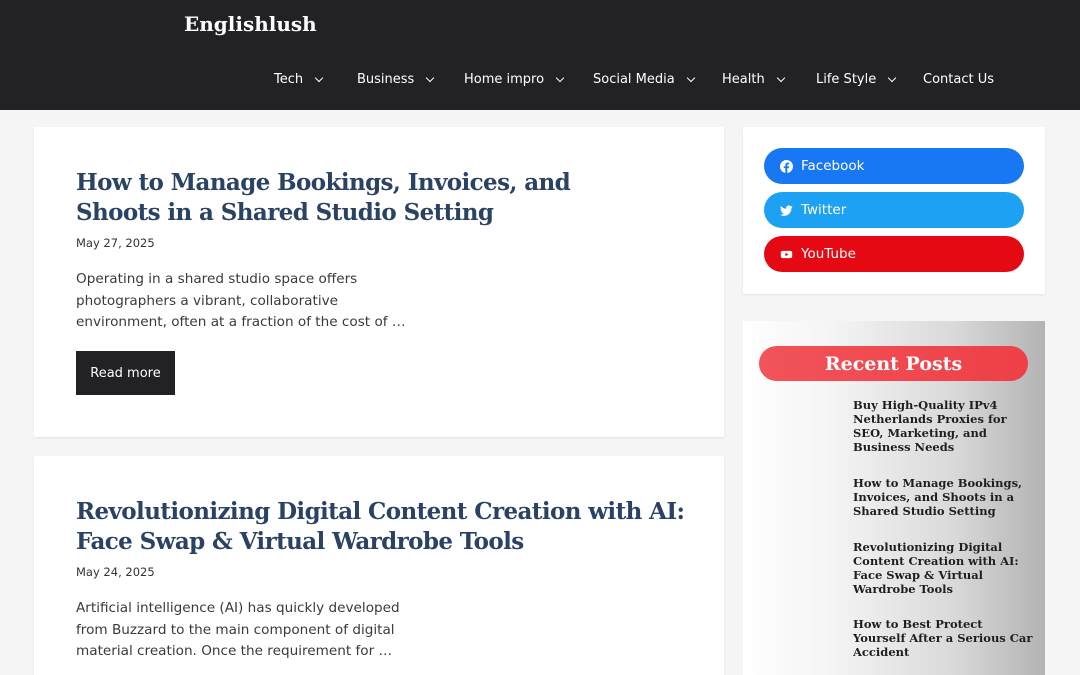  Describe the element at coordinates (125, 373) in the screenshot. I see `read-more-button: Read more` at that location.